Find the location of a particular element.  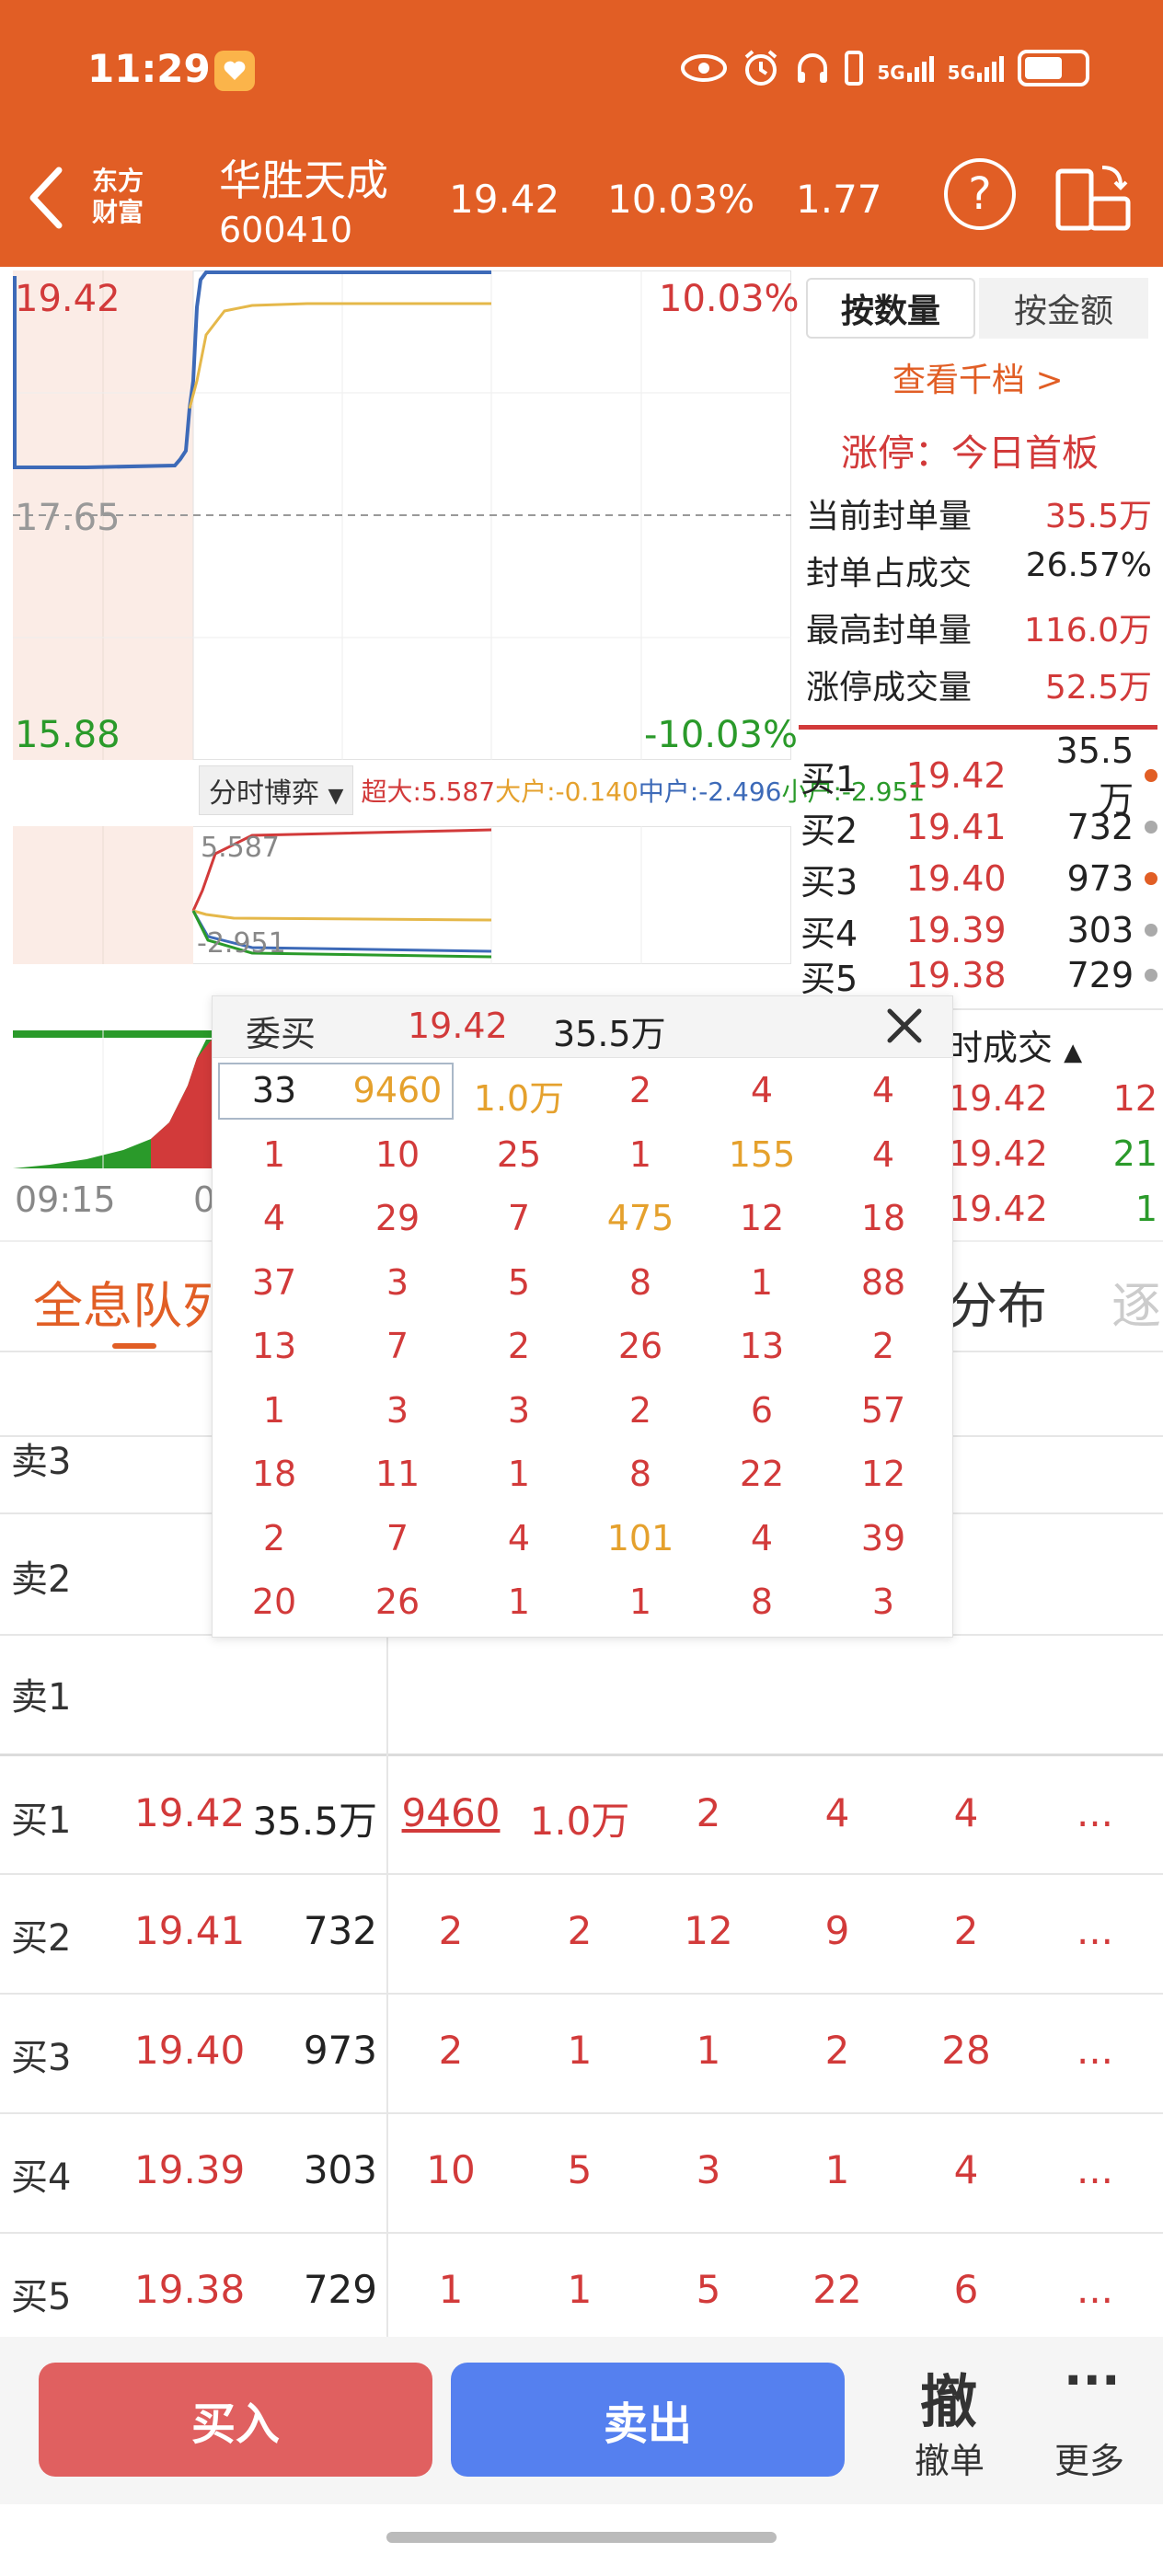

orderbook-row: 买2 19.41 732 is located at coordinates (979, 827).